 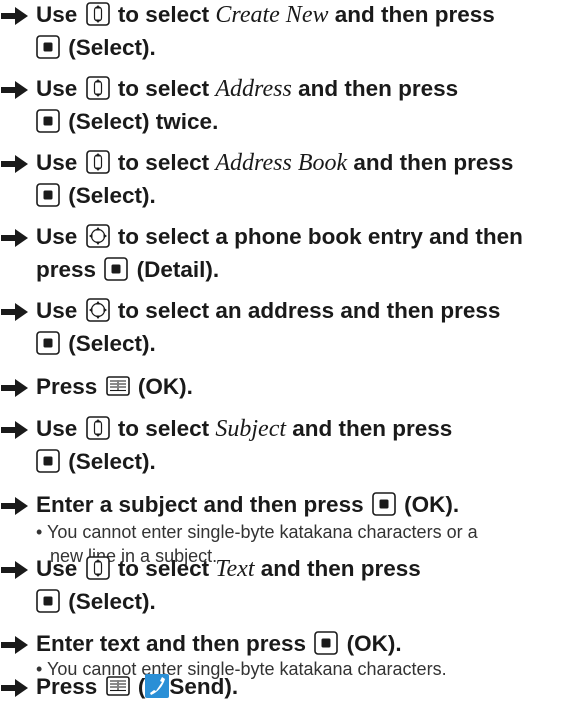 I want to click on step-1-line-1: Use to select Create New and then press, so click(x=265, y=15).